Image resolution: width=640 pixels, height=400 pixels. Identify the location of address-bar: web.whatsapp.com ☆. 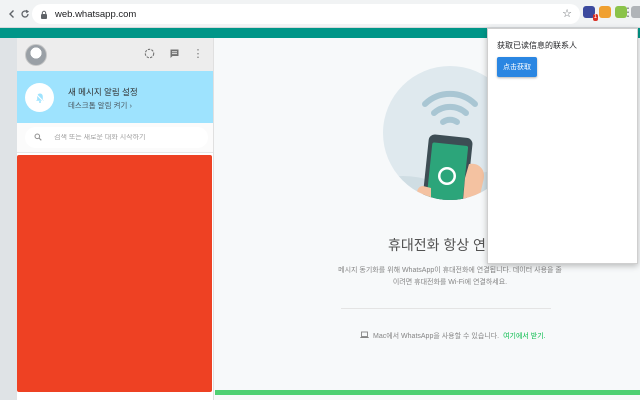
(306, 14).